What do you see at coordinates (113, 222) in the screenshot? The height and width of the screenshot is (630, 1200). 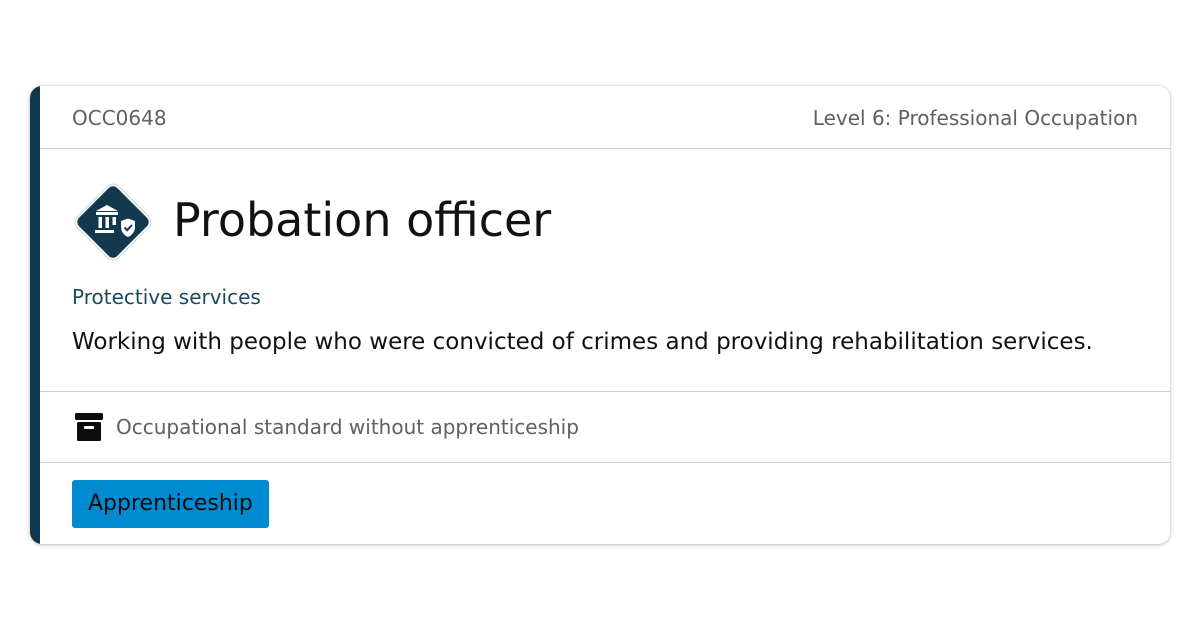 I see `protective-services-icon` at bounding box center [113, 222].